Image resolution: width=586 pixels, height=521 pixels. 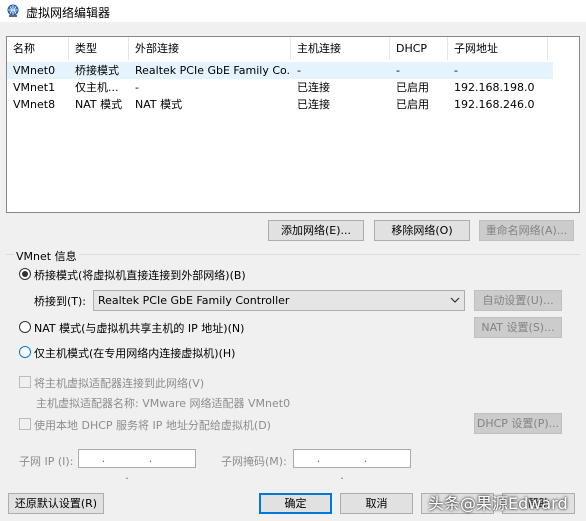 What do you see at coordinates (159, 104) in the screenshot?
I see `cell-external: NAT 模式` at bounding box center [159, 104].